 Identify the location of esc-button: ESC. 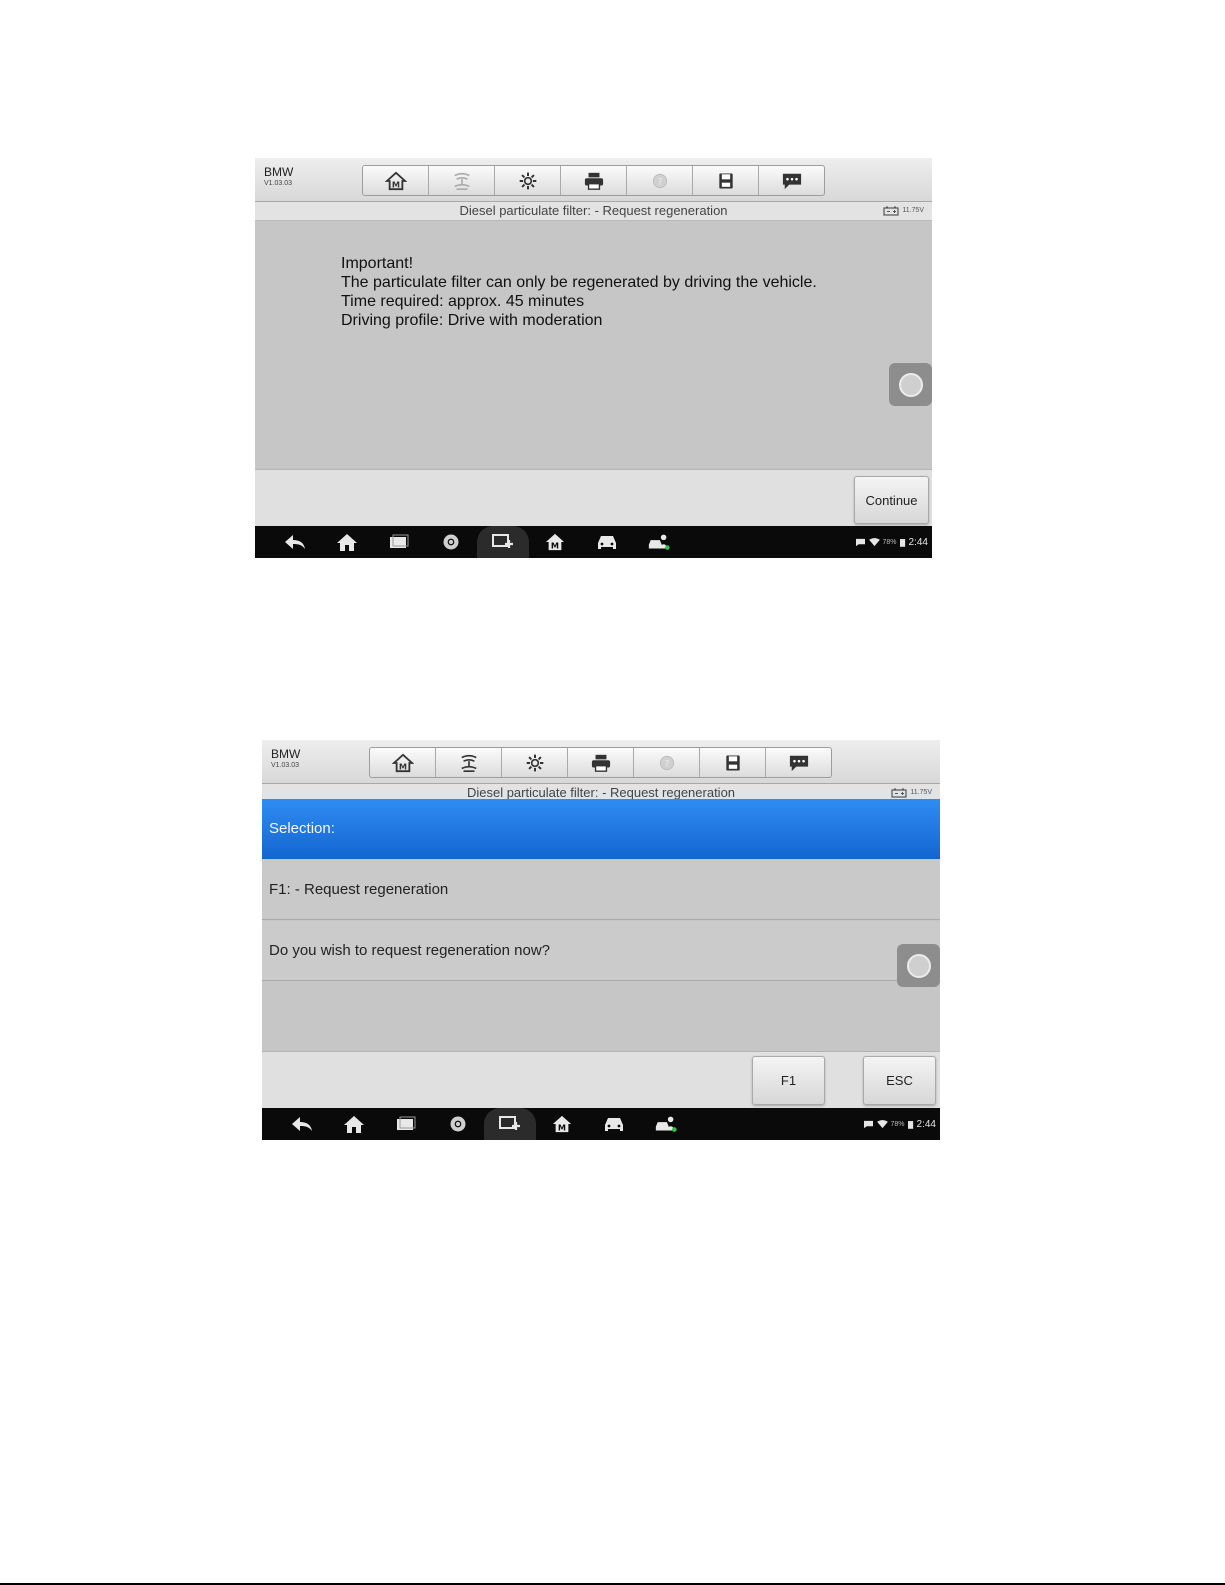
(899, 1080).